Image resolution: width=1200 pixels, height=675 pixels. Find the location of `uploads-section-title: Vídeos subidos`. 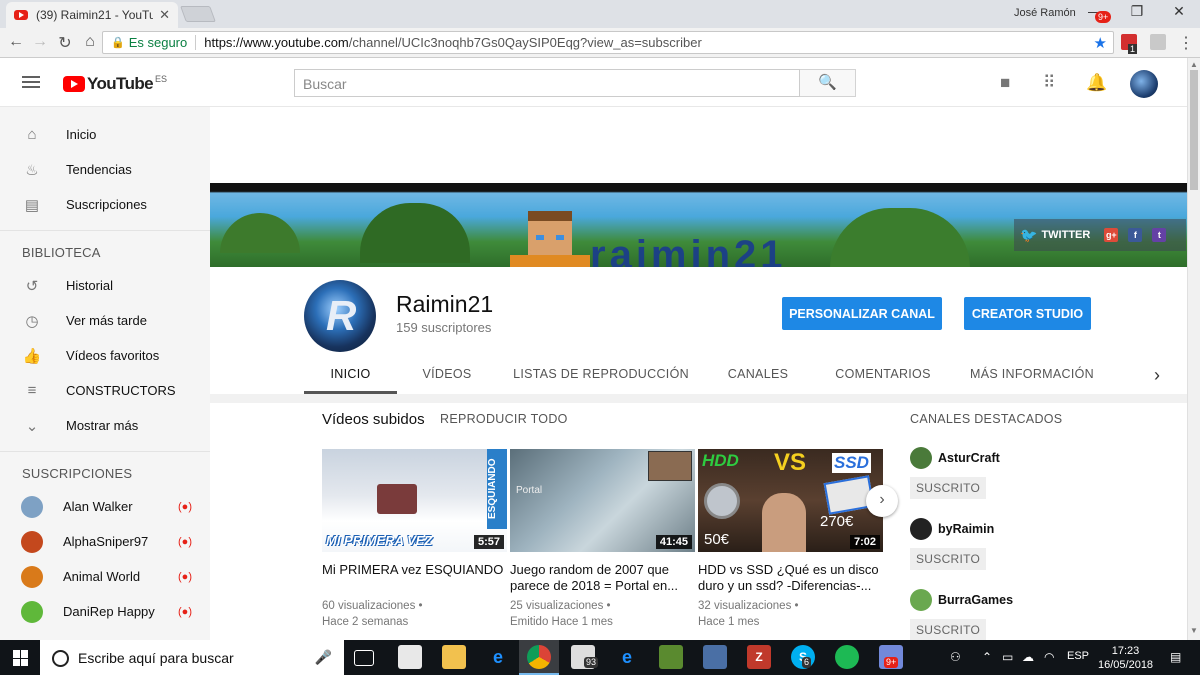

uploads-section-title: Vídeos subidos is located at coordinates (373, 419).